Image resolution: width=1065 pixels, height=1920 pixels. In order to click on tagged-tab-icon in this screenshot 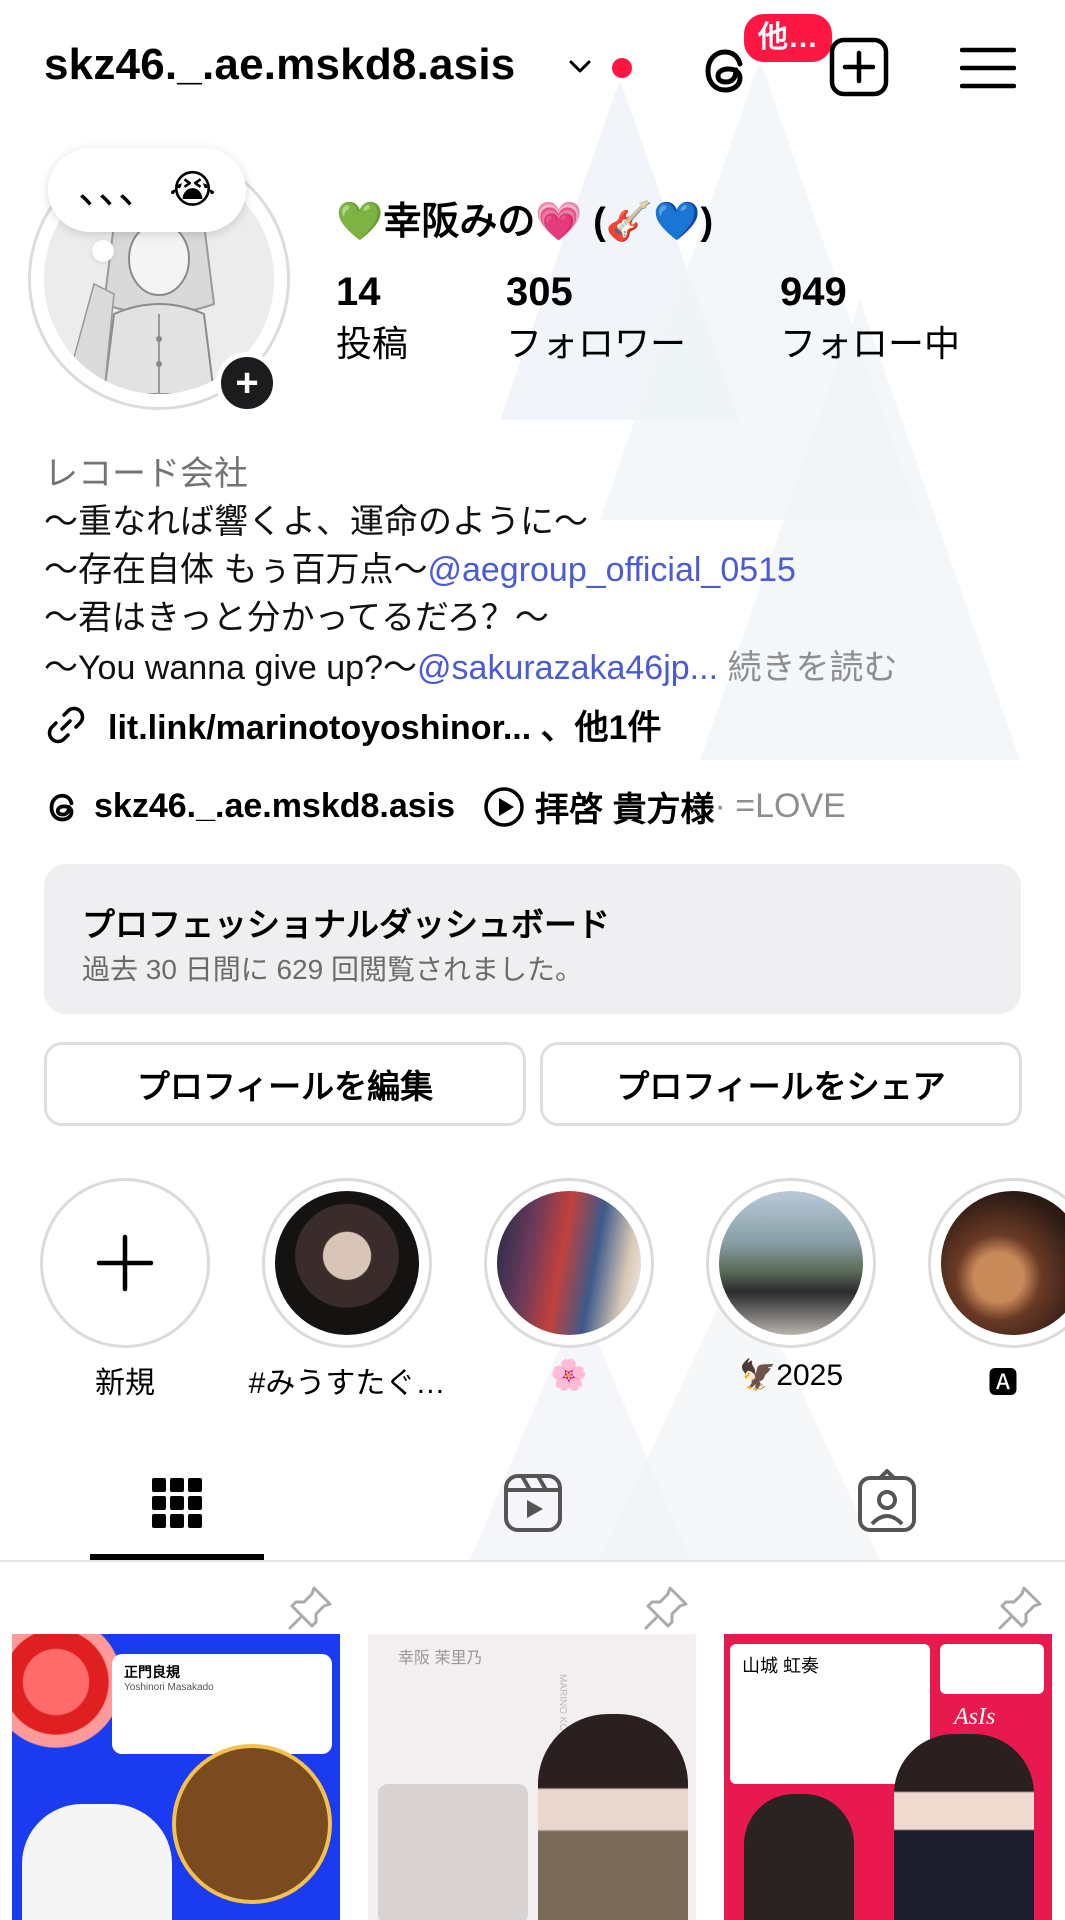, I will do `click(887, 1503)`.